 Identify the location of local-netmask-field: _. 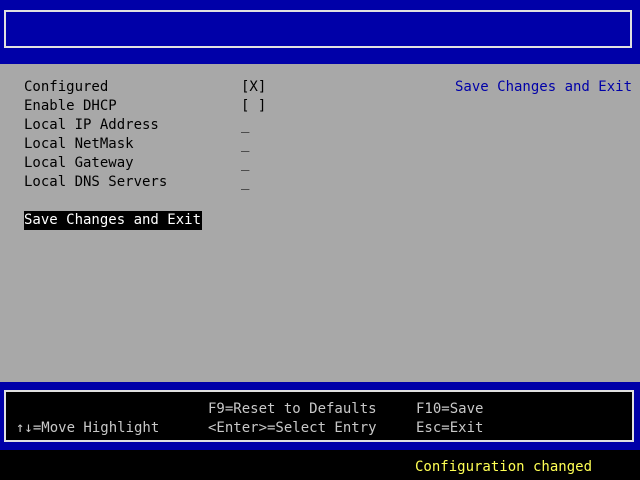
(245, 144).